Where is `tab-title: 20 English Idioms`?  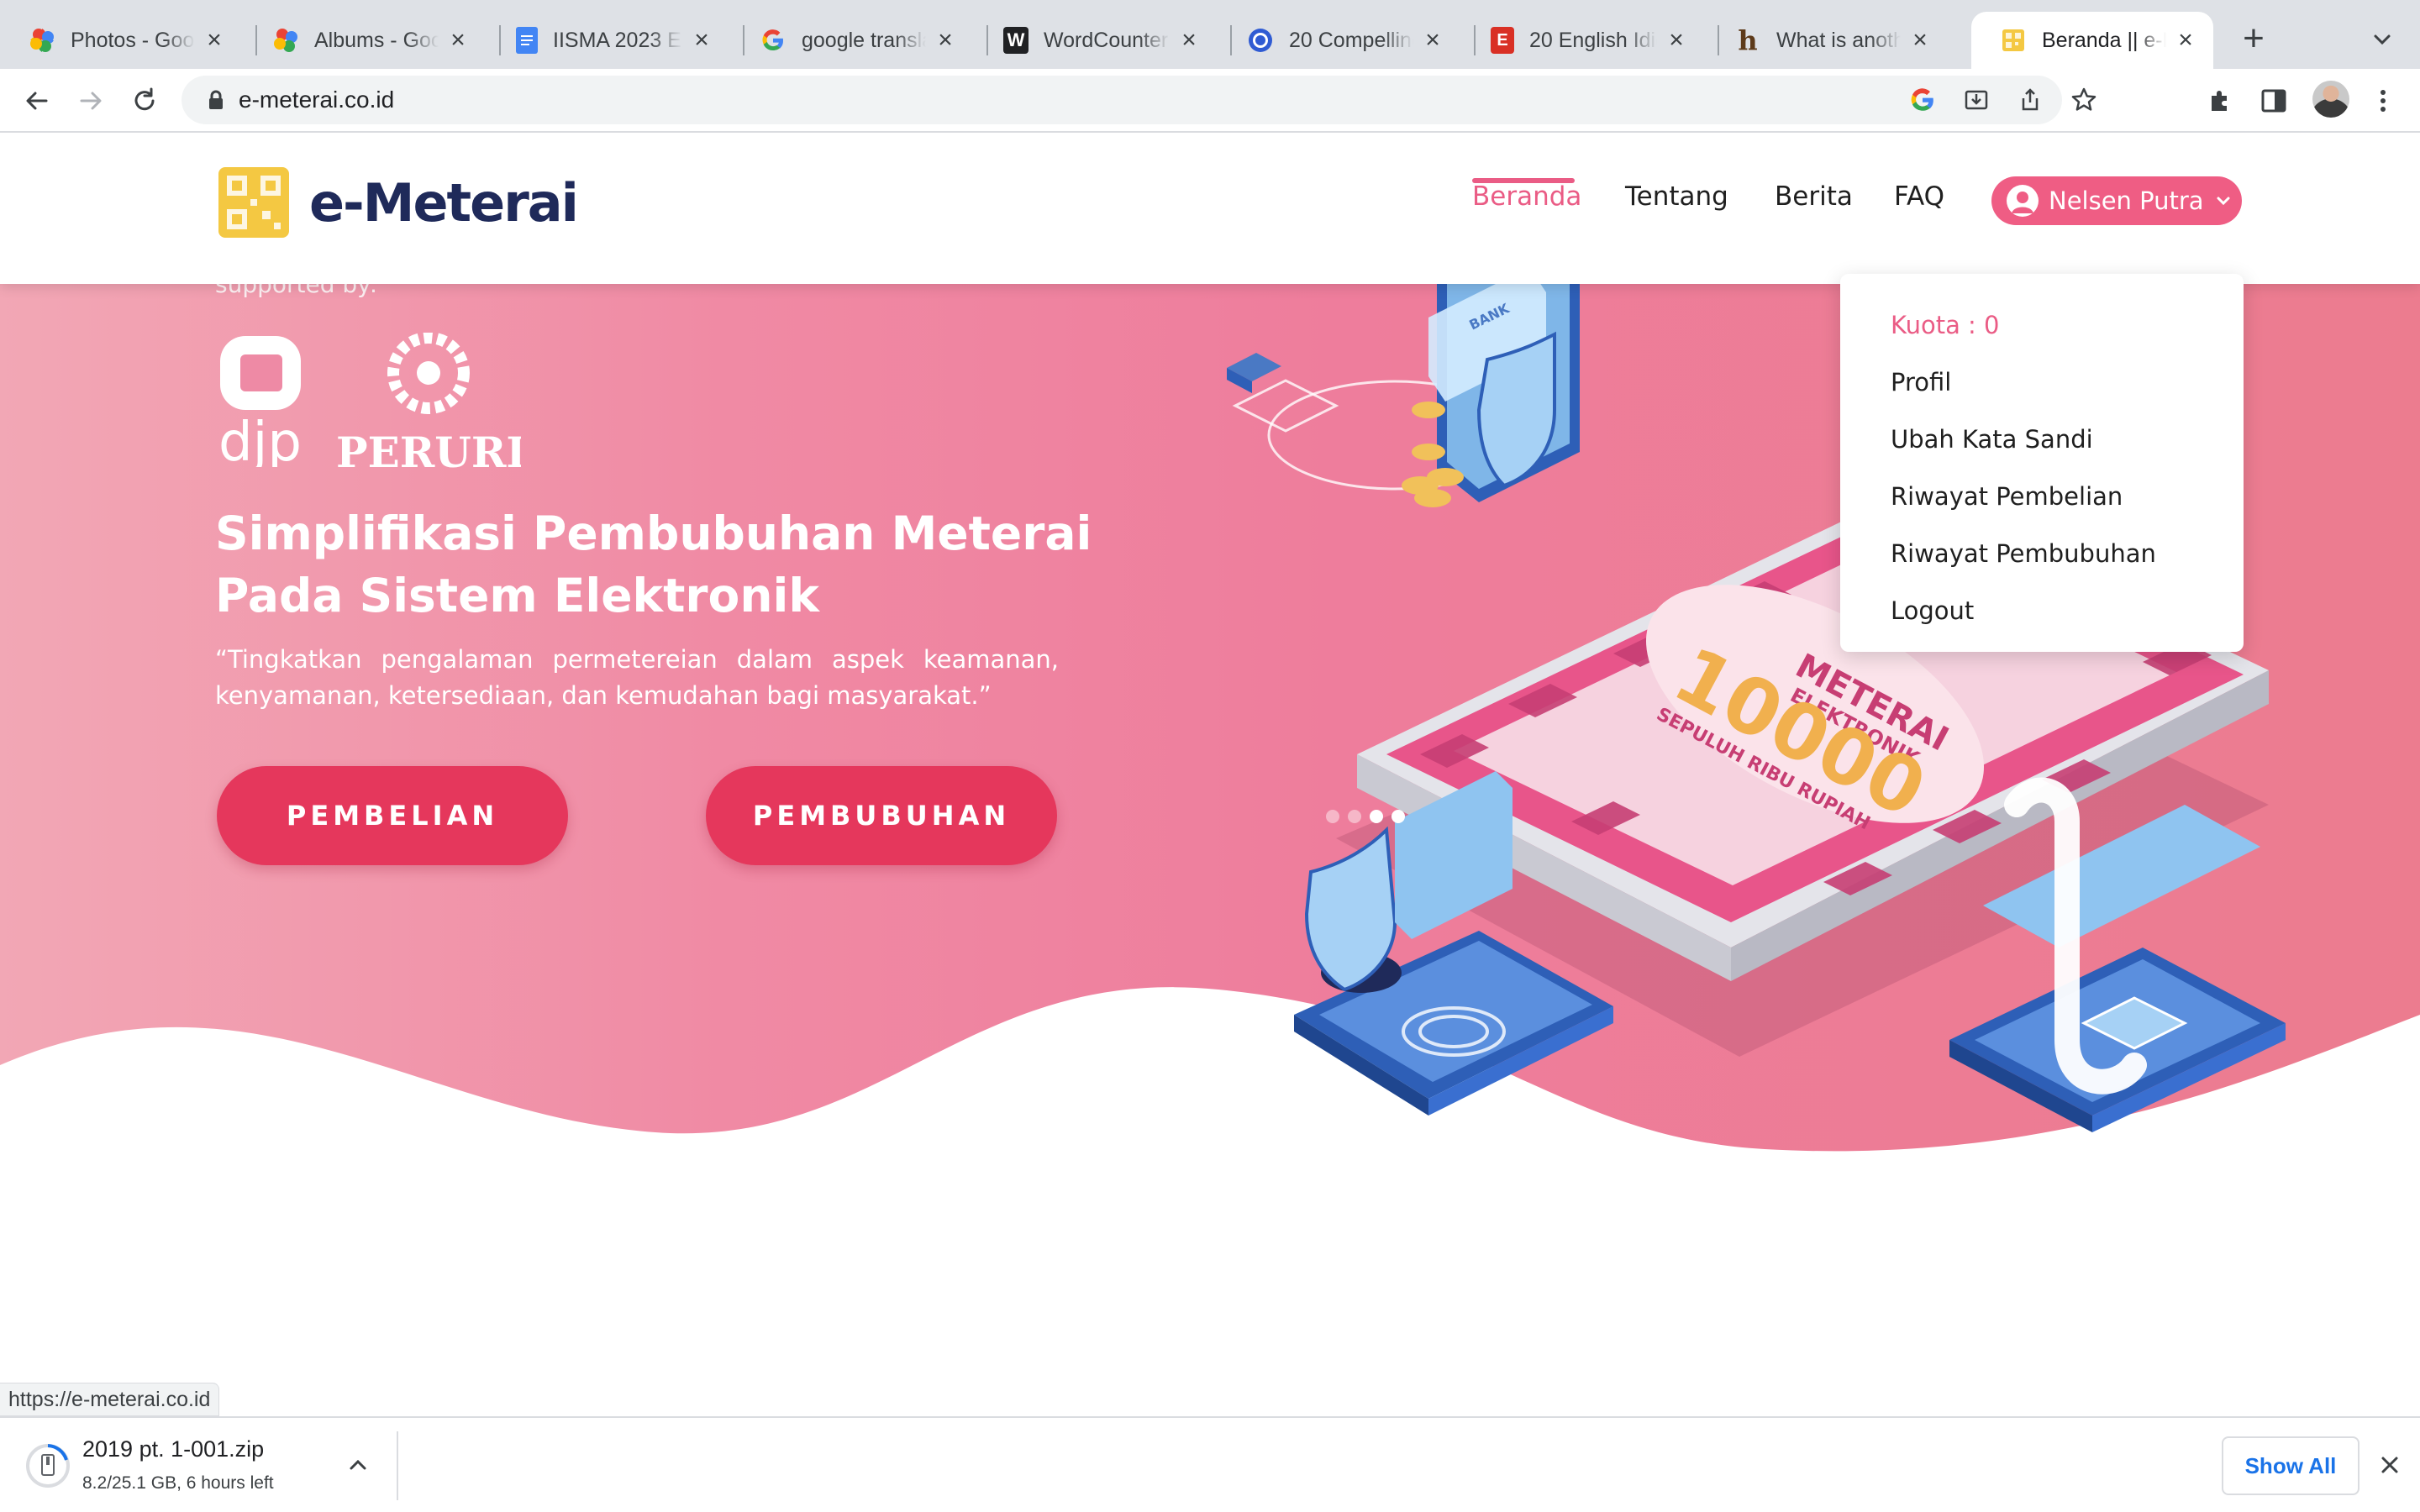
tab-title: 20 English Idioms is located at coordinates (1593, 40).